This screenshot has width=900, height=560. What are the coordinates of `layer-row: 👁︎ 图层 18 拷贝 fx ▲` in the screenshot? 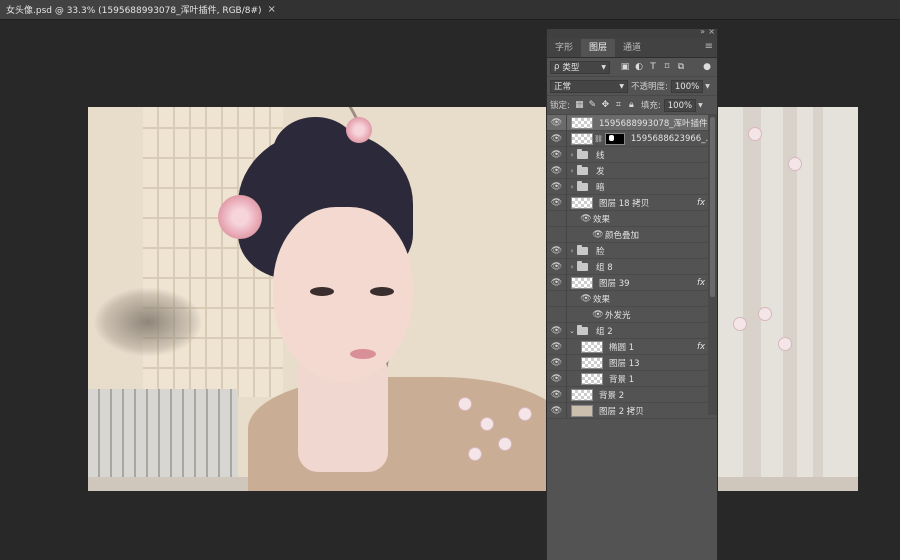 It's located at (632, 202).